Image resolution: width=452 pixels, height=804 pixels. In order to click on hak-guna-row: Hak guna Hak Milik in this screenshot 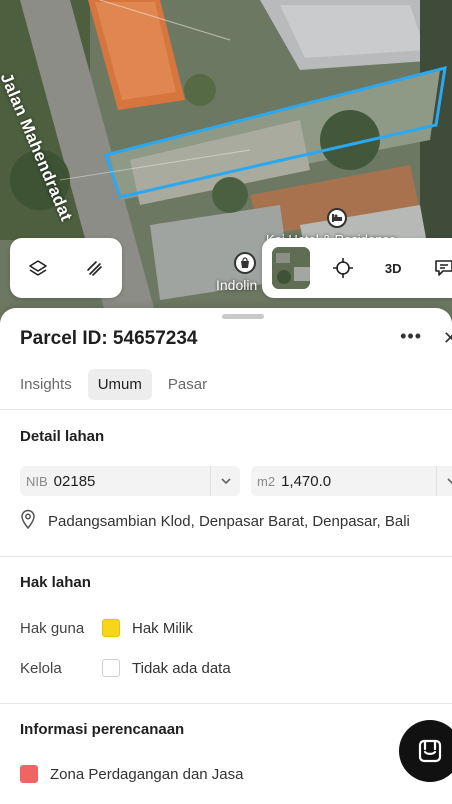, I will do `click(106, 628)`.